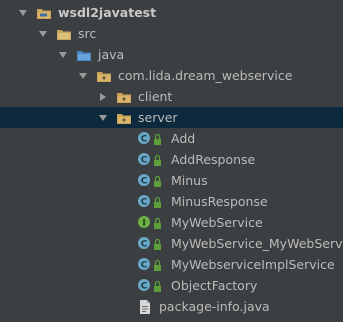  I want to click on svg-text: I, so click(143, 223).